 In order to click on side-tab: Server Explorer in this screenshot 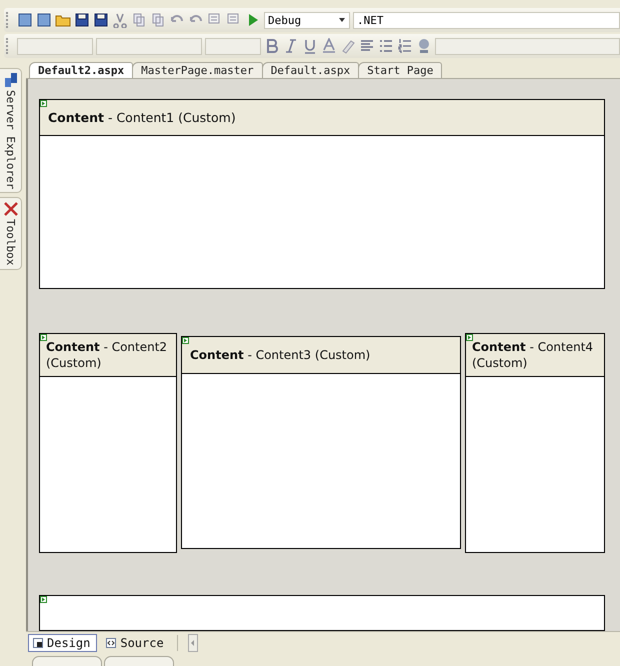, I will do `click(11, 131)`.